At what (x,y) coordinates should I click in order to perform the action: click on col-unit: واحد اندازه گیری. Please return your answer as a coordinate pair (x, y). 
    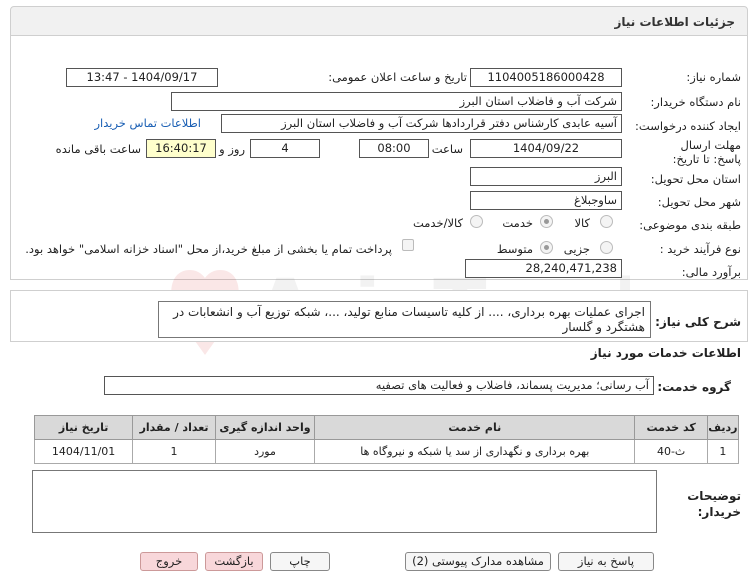
    Looking at the image, I should click on (265, 427).